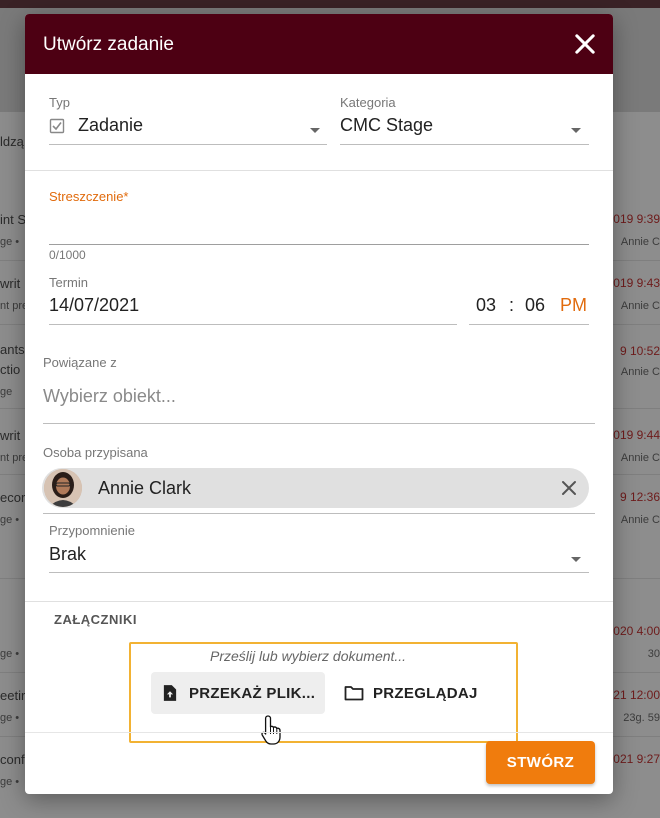 Image resolution: width=660 pixels, height=818 pixels. What do you see at coordinates (529, 324) in the screenshot?
I see `time-underline` at bounding box center [529, 324].